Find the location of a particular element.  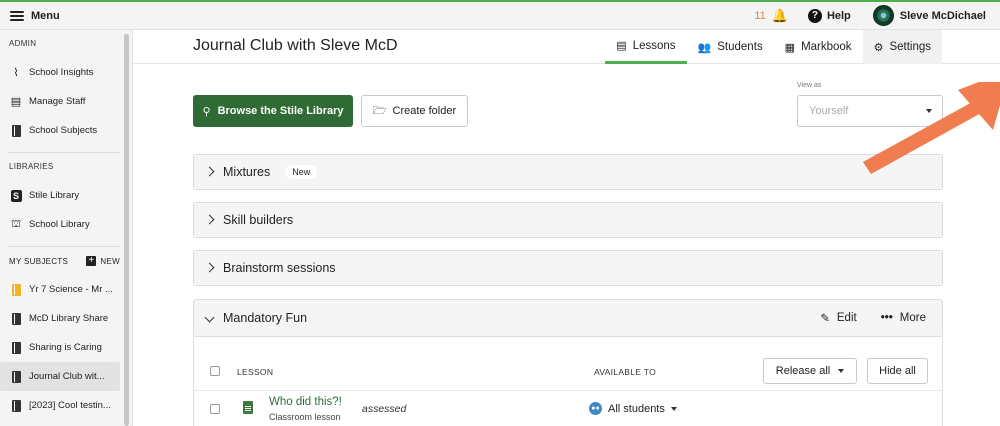

search-icon: ⚲ is located at coordinates (206, 111).